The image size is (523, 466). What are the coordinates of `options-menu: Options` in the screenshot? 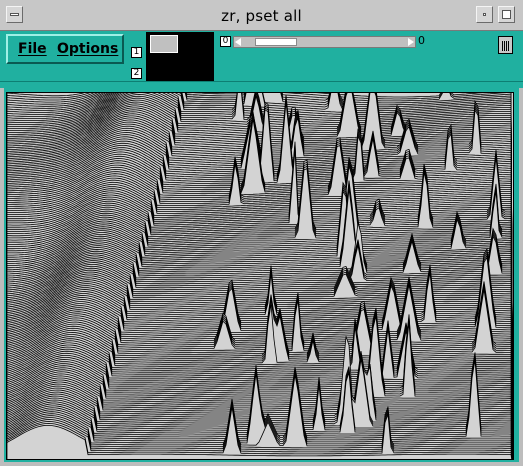 It's located at (87, 49).